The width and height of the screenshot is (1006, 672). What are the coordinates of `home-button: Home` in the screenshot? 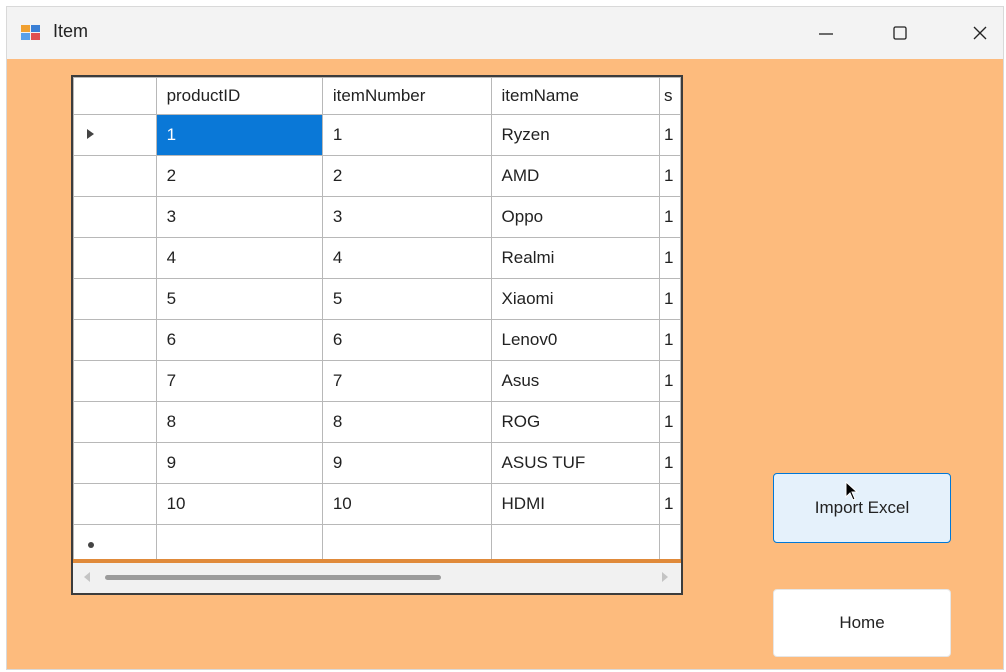 It's located at (862, 623).